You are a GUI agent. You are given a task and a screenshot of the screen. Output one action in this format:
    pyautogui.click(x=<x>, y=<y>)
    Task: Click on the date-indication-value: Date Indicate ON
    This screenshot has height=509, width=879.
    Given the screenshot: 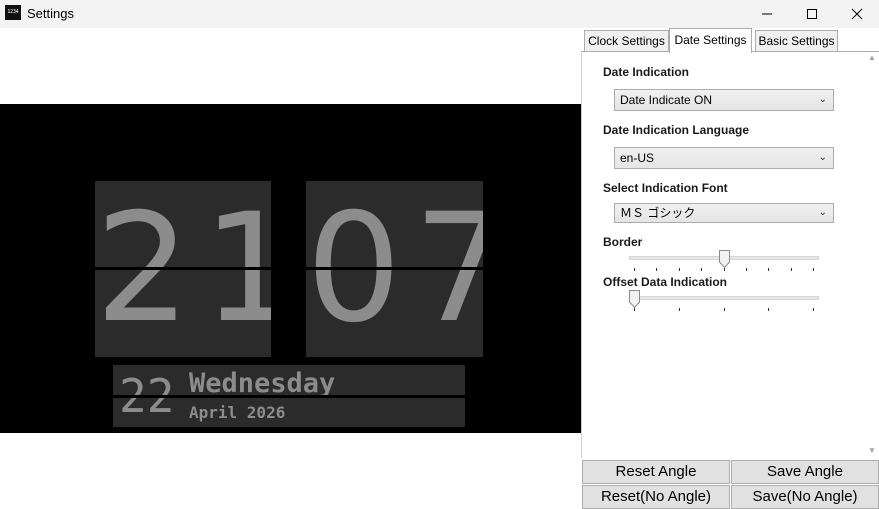 What is the action you would take?
    pyautogui.click(x=666, y=100)
    